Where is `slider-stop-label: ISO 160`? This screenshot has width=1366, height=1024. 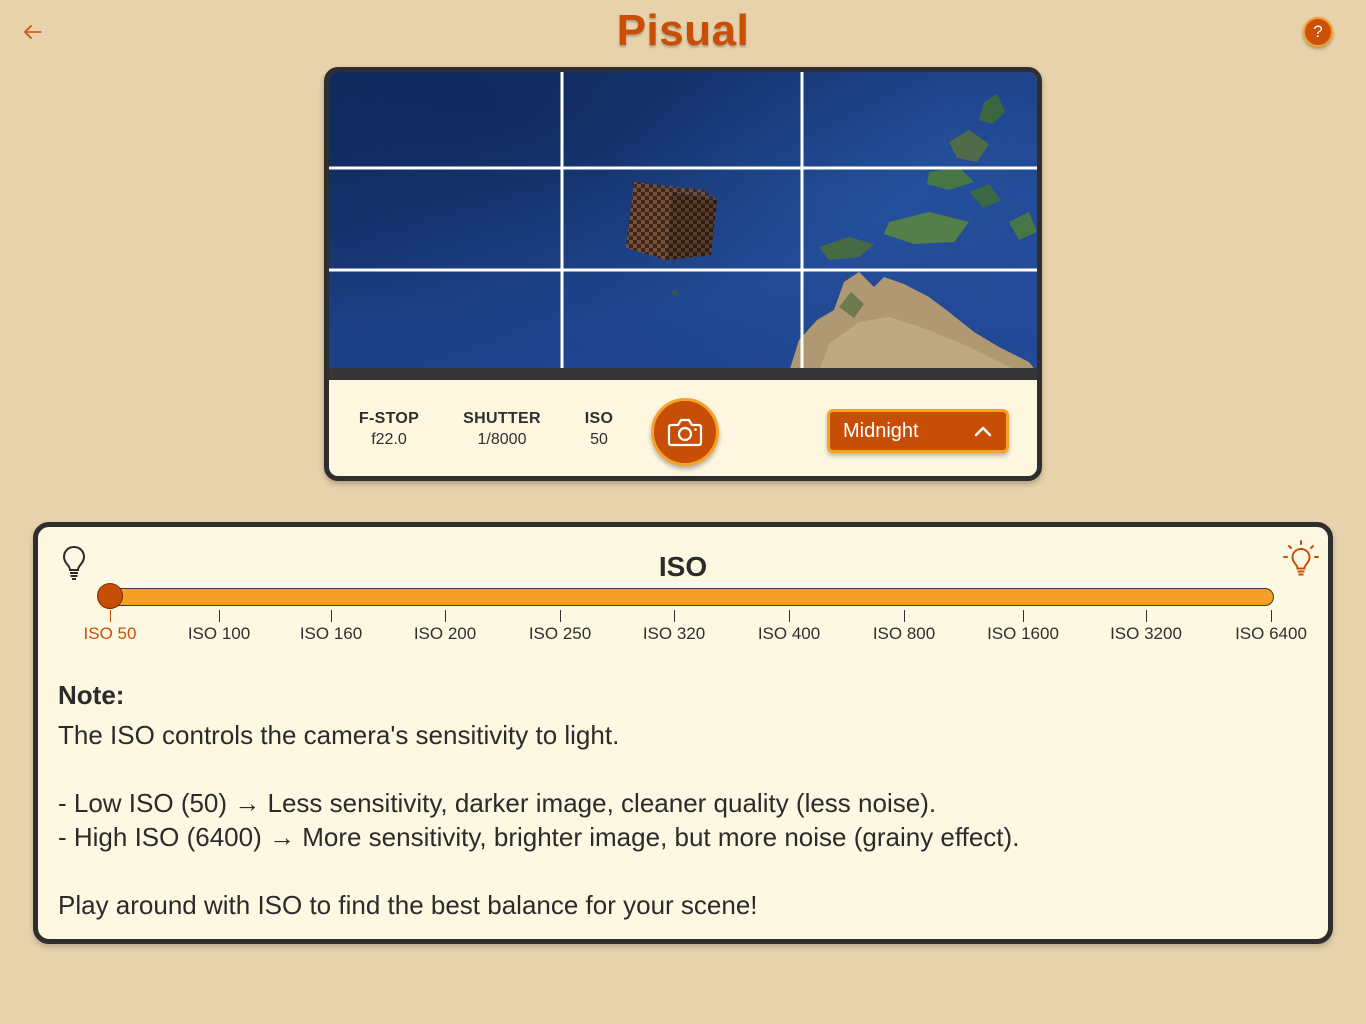 slider-stop-label: ISO 160 is located at coordinates (331, 634).